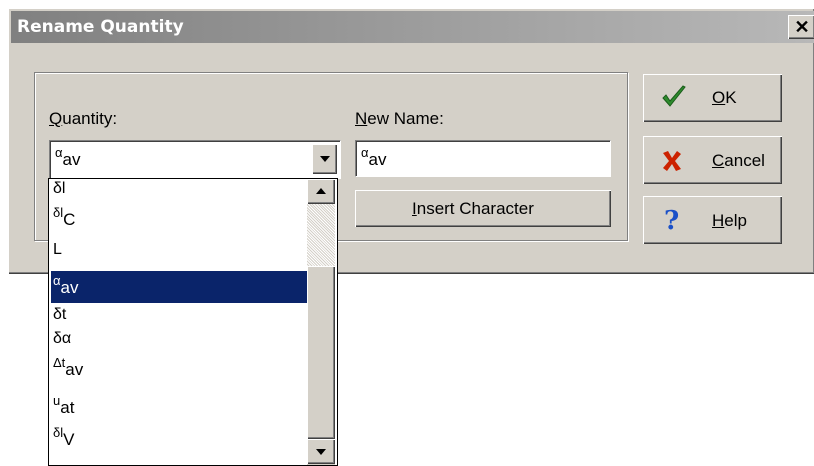 The height and width of the screenshot is (466, 814). I want to click on quantity-dropdown-button, so click(324, 159).